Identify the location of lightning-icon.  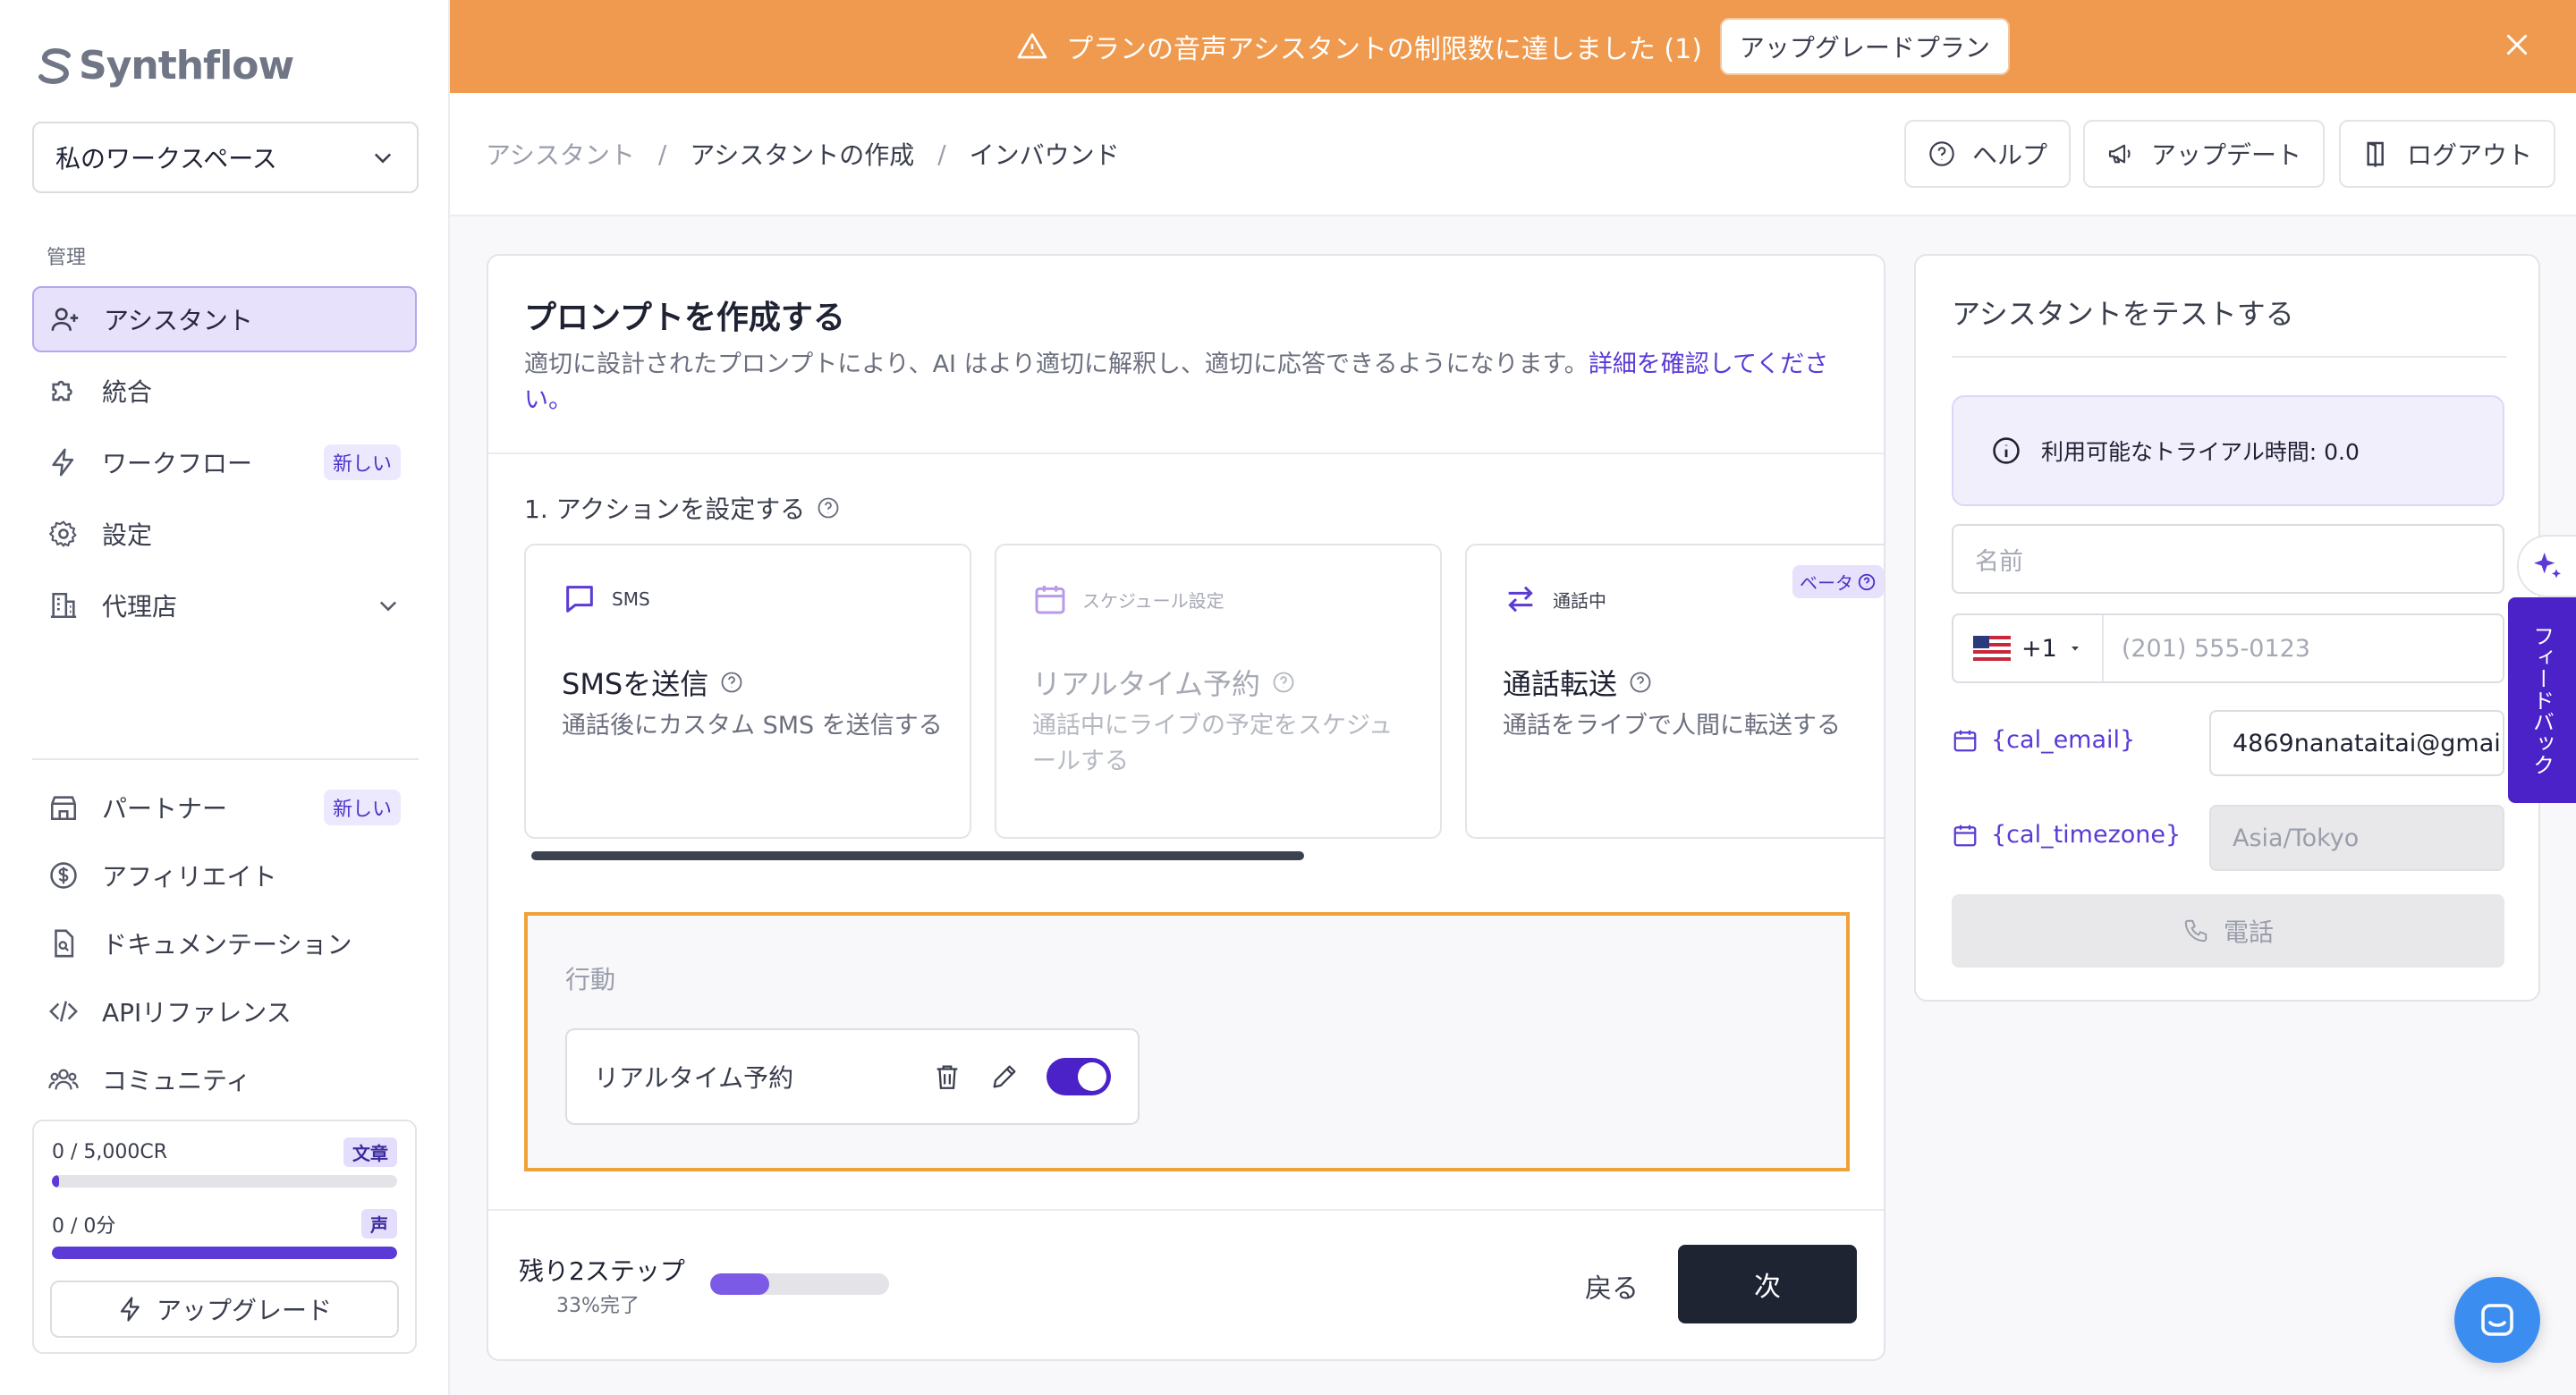
(63, 462).